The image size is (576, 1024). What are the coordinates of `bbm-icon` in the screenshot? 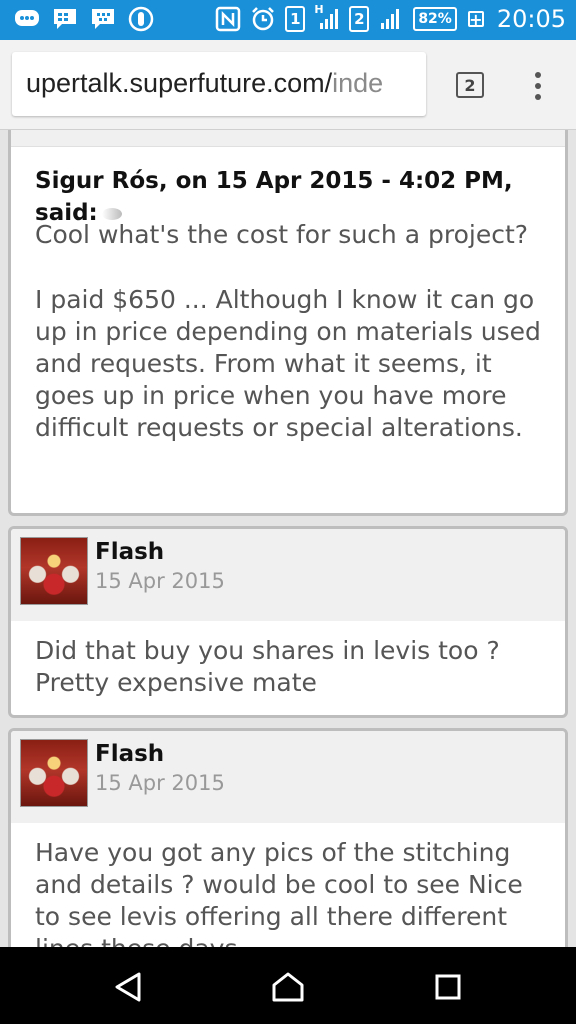 It's located at (103, 19).